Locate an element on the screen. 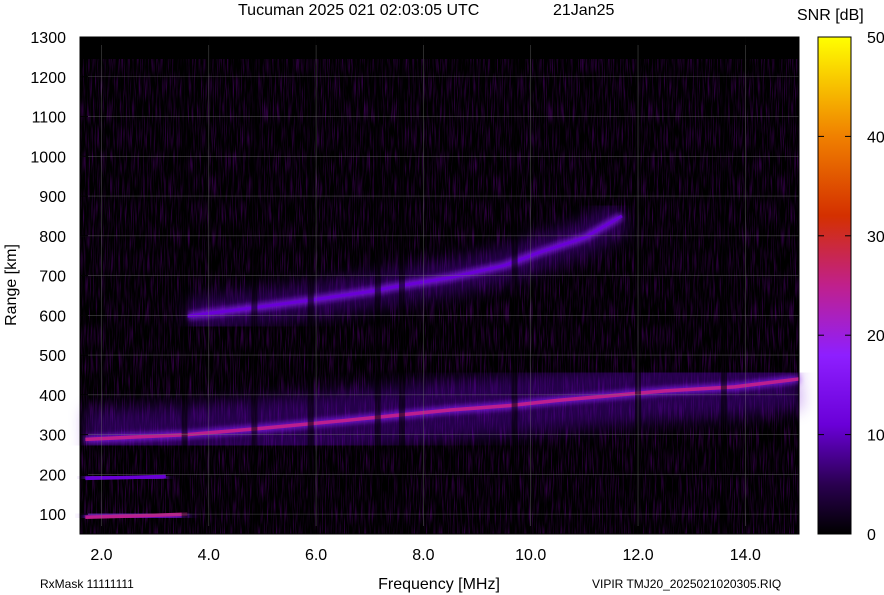  x-tick-label: 8.0 is located at coordinates (423, 555).